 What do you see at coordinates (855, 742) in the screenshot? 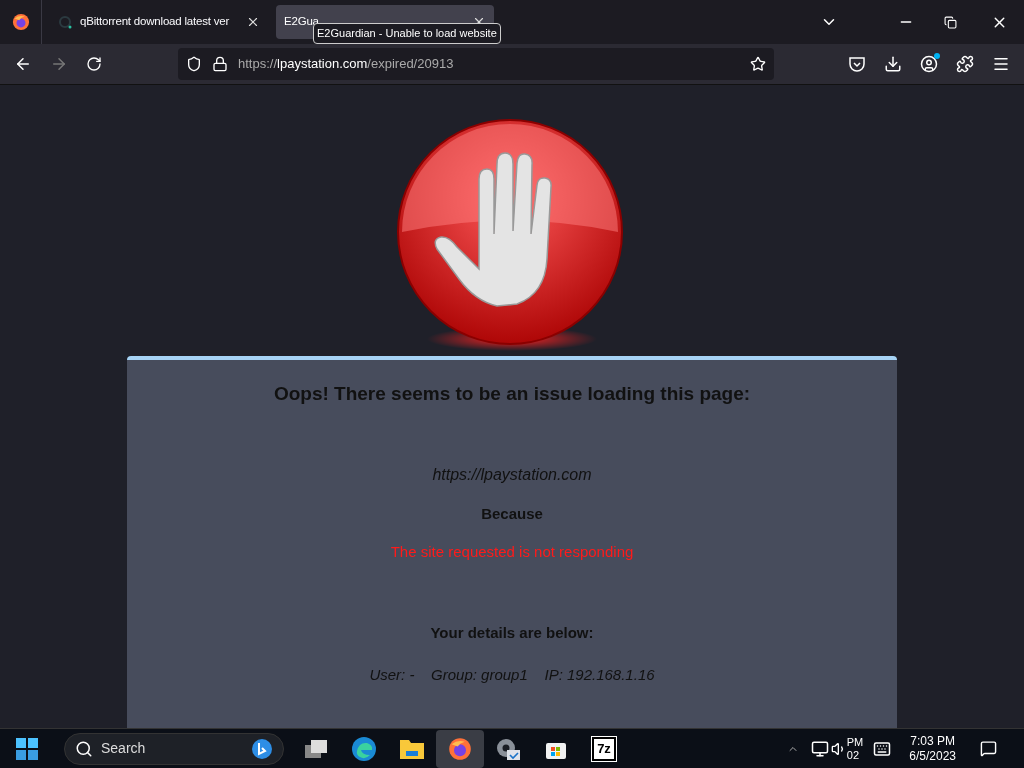
I see `tray-text: PM` at bounding box center [855, 742].